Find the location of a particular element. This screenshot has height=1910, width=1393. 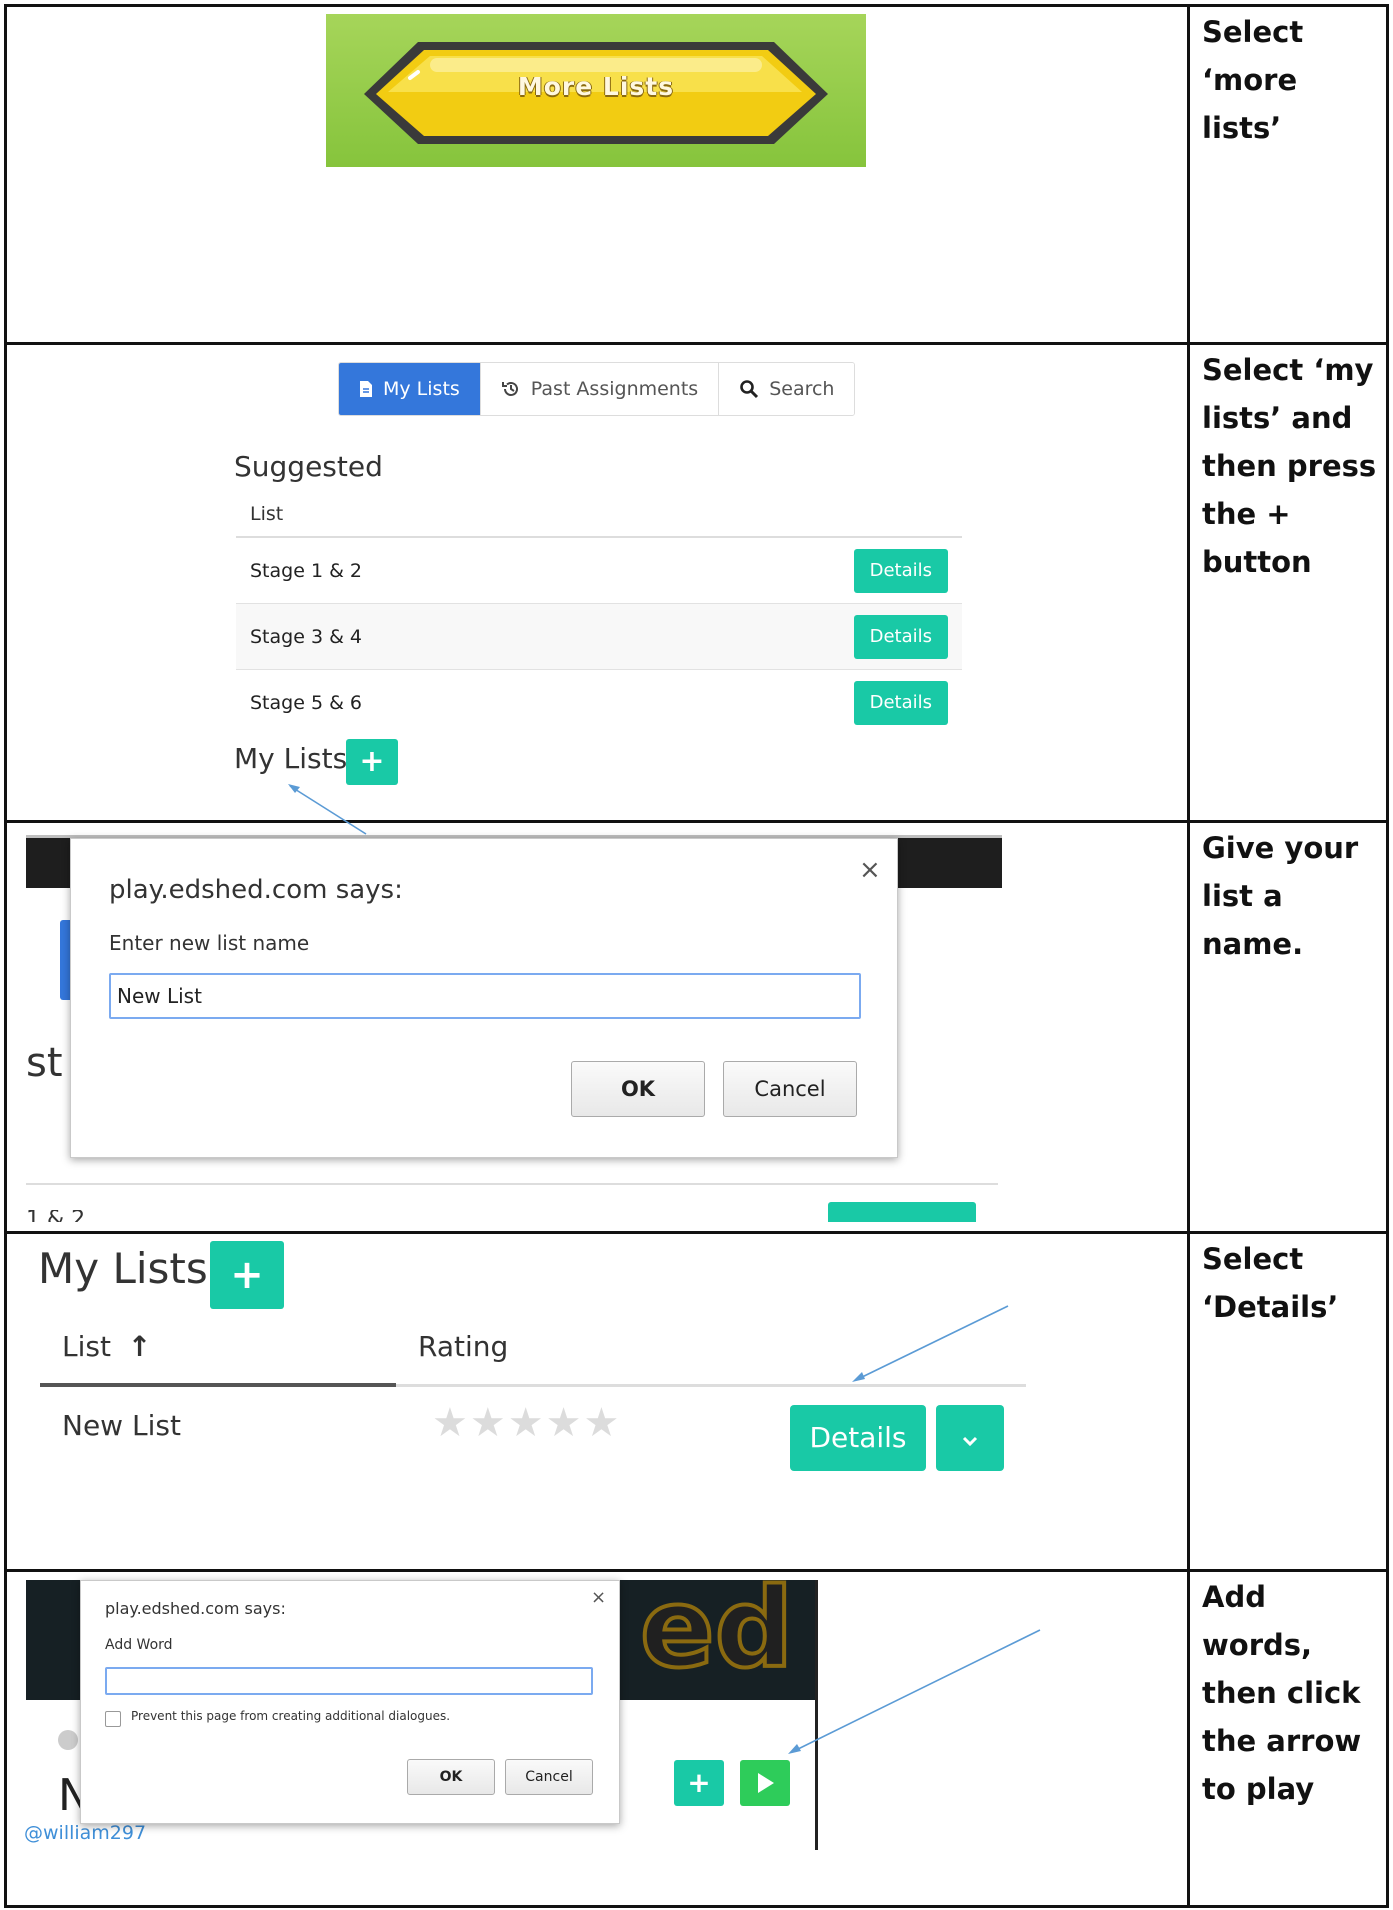

instruction-step-5: Add words, then click the arrow to play is located at coordinates (1282, 1693).